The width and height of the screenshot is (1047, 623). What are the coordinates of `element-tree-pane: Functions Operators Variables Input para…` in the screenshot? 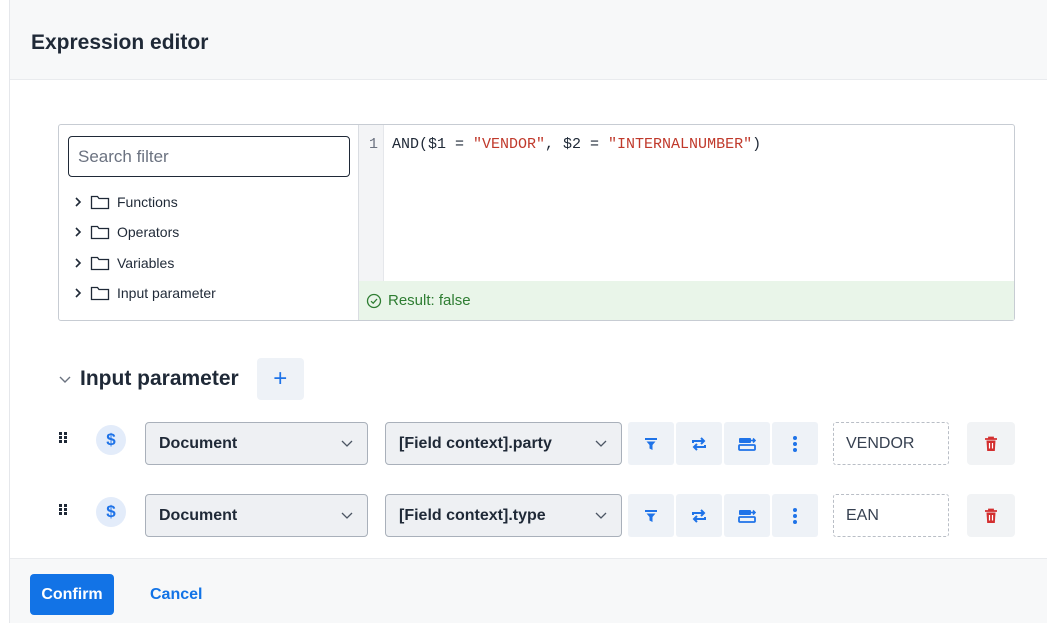 It's located at (209, 222).